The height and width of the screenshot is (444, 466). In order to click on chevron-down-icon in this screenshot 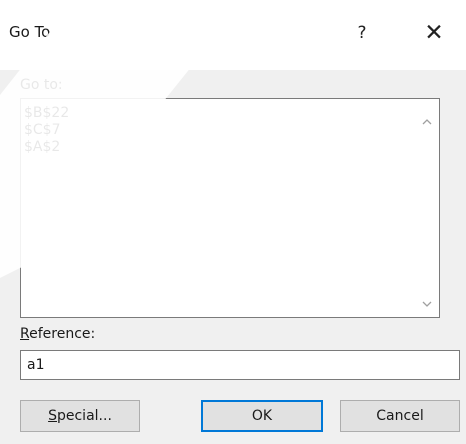, I will do `click(427, 301)`.